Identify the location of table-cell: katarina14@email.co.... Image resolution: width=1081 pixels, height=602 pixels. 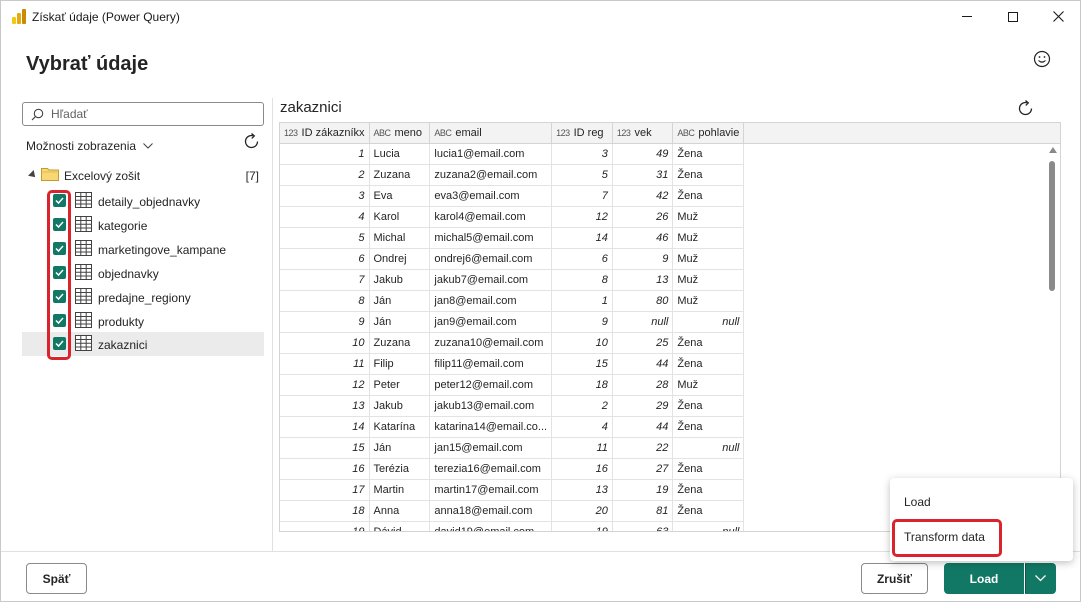
(491, 427).